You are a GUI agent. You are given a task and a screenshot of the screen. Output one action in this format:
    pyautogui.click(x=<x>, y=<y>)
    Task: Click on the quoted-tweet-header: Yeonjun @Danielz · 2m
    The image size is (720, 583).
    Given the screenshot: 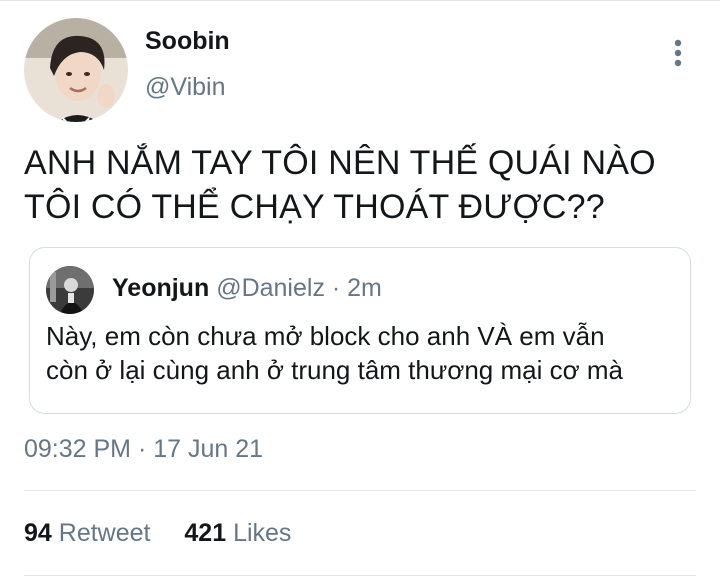 What is the action you would take?
    pyautogui.click(x=247, y=288)
    